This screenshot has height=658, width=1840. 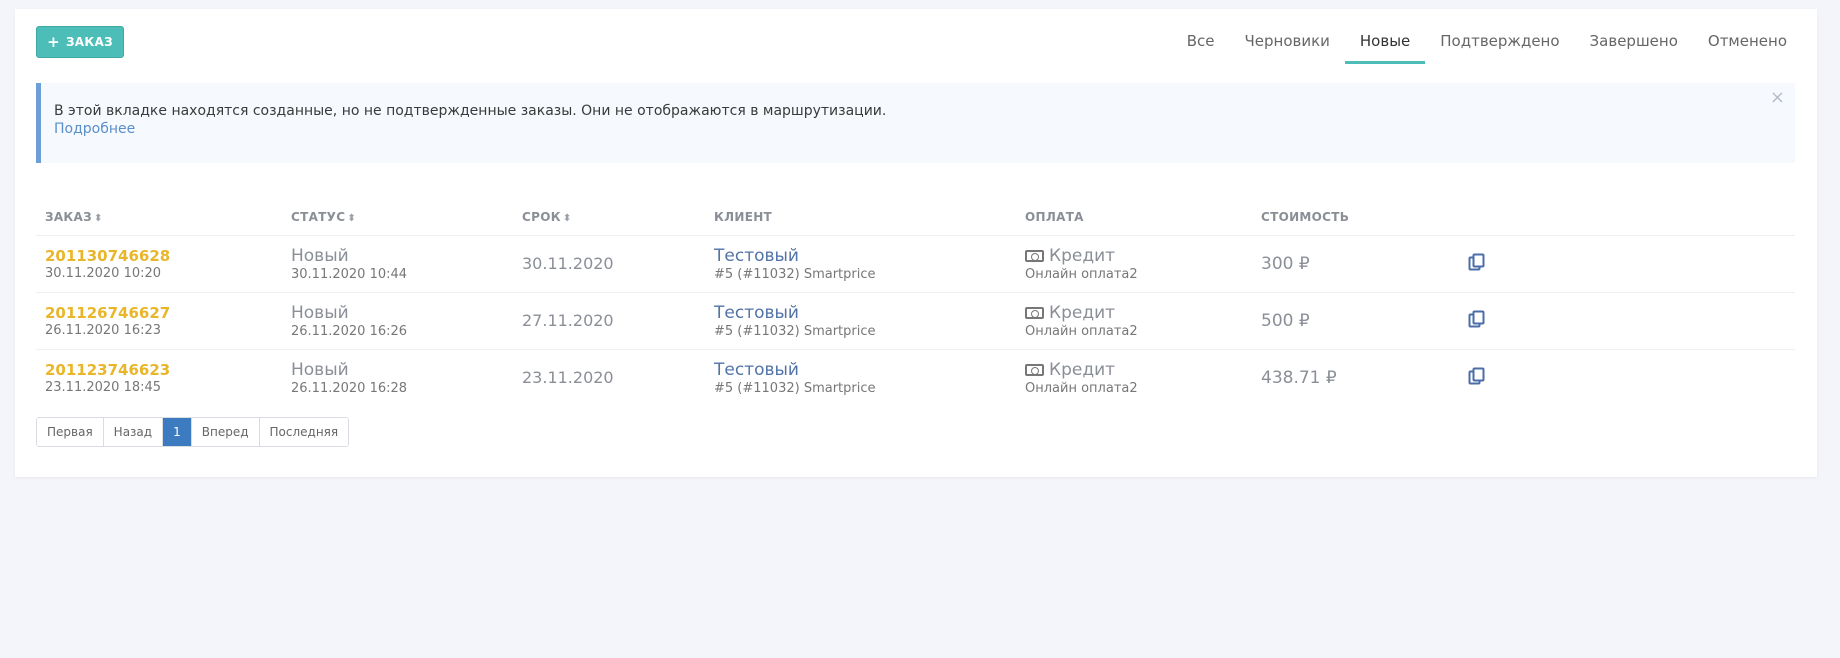 What do you see at coordinates (1747, 49) in the screenshot?
I see `tab-cancelled: Отменено` at bounding box center [1747, 49].